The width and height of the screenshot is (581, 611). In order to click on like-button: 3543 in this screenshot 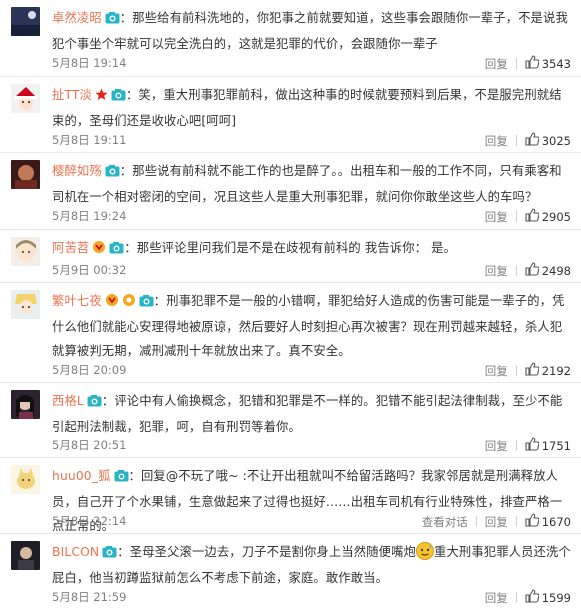, I will do `click(548, 63)`.